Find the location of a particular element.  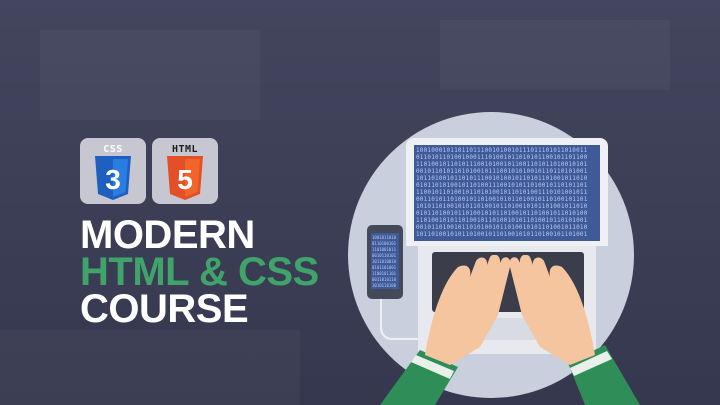

html-badge-digit: 5 is located at coordinates (185, 179).